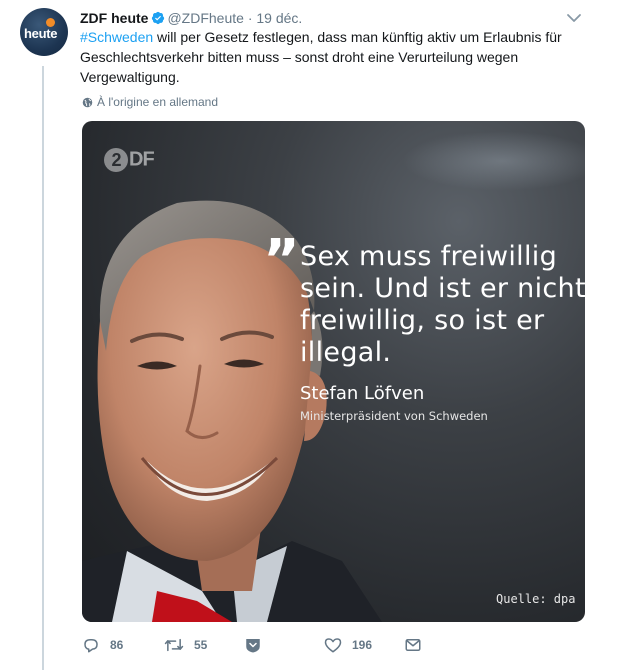 This screenshot has height=670, width=619. Describe the element at coordinates (174, 645) in the screenshot. I see `retweet-icon` at that location.